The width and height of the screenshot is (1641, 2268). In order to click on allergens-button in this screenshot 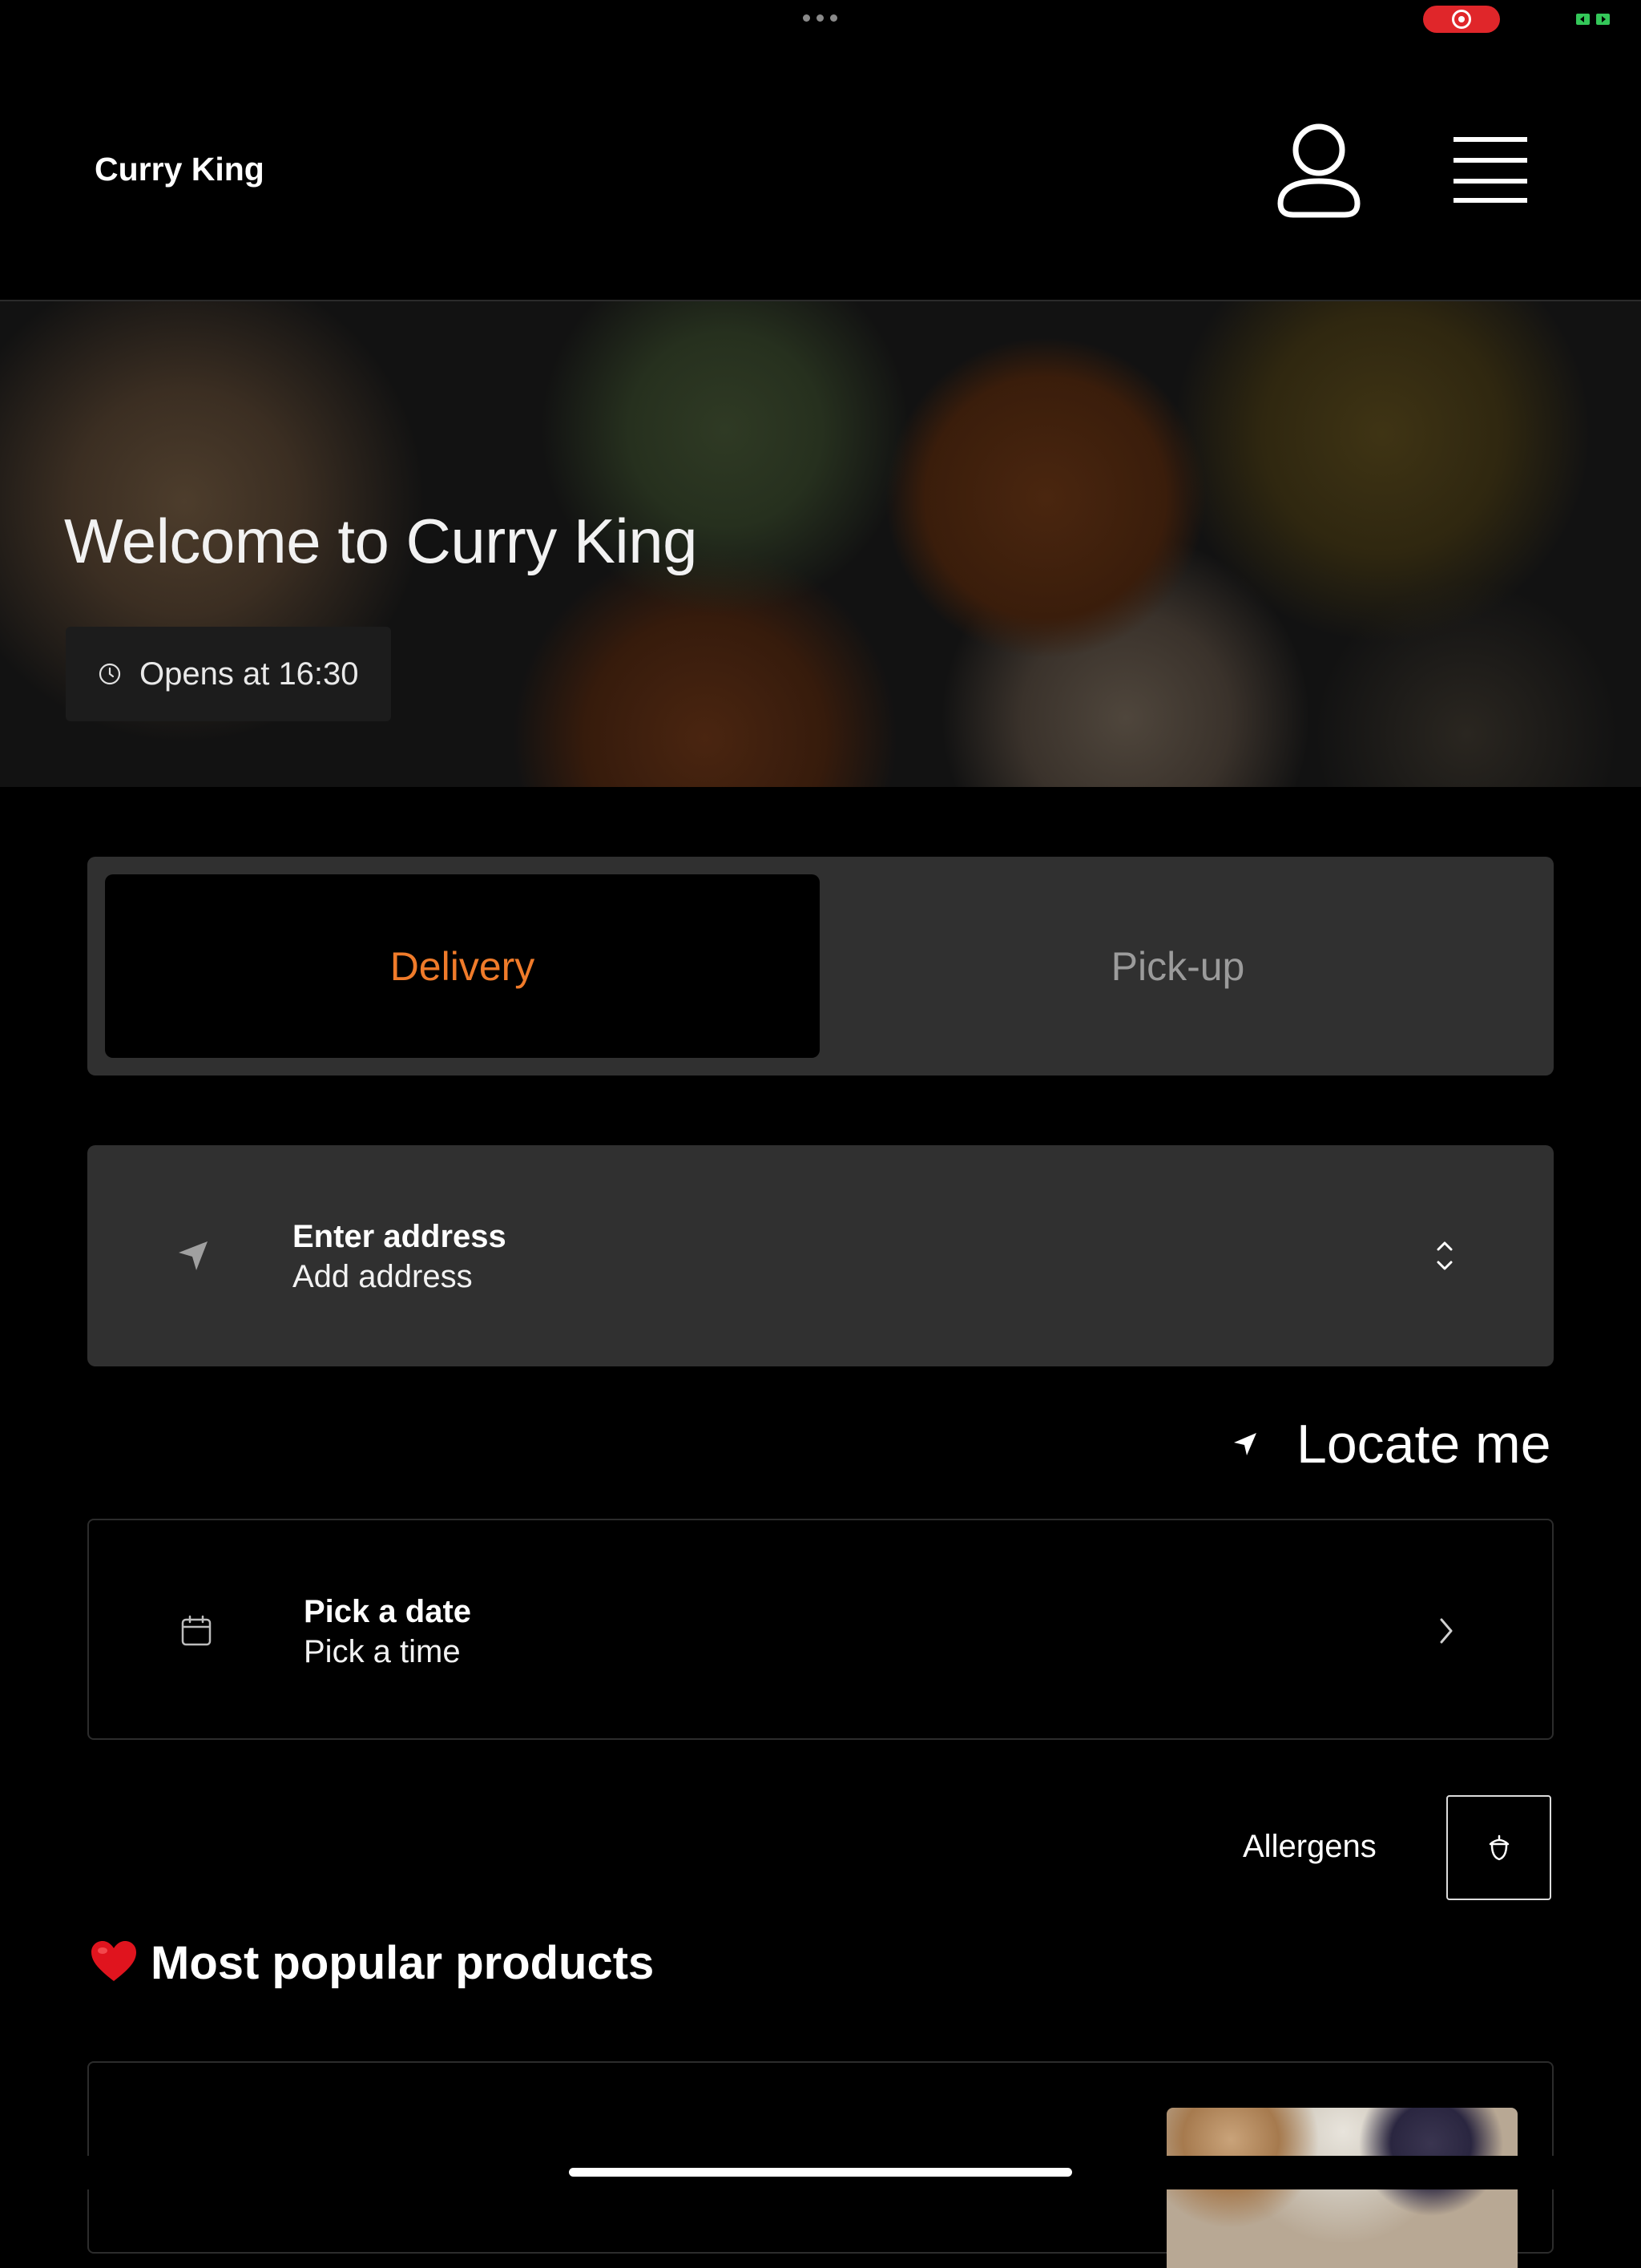, I will do `click(1498, 1847)`.